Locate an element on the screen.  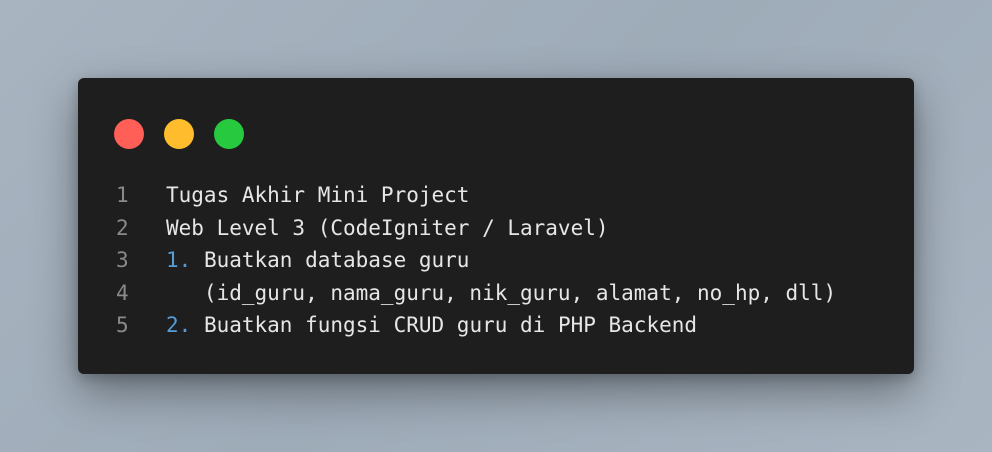
minimize-dot-icon is located at coordinates (179, 134).